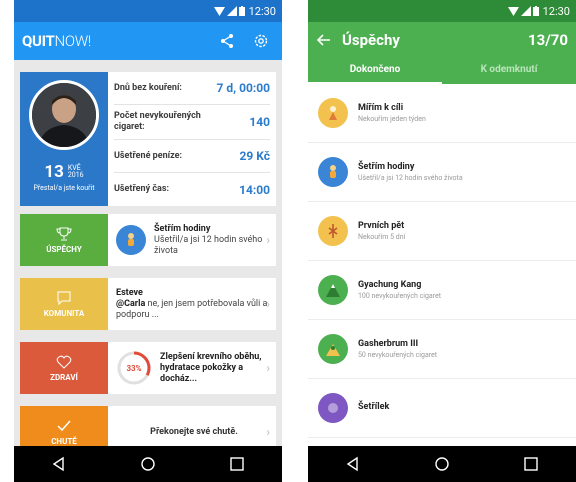 This screenshot has width=576, height=482. I want to click on list-item: Gasherbrum III 50 nevykouřených cigaret, so click(442, 349).